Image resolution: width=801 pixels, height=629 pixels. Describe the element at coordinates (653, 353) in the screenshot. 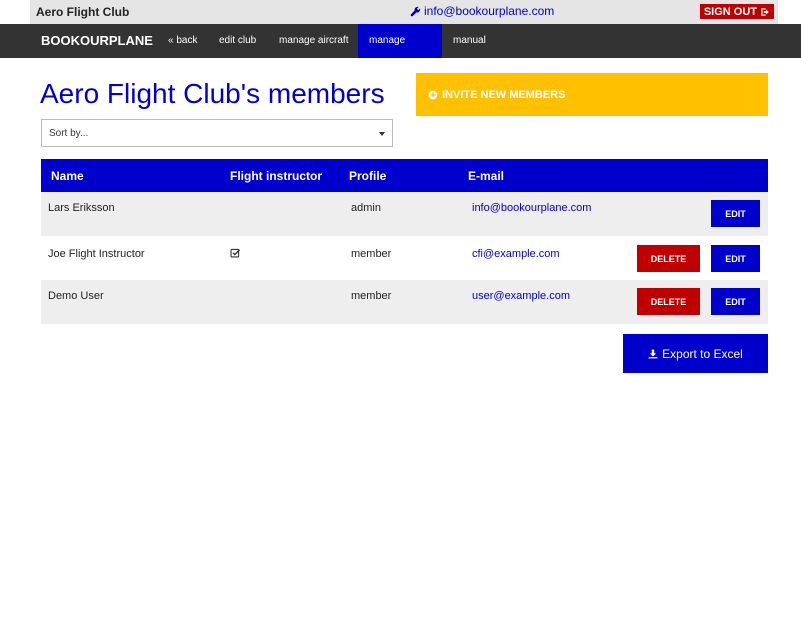

I see `download-icon` at that location.